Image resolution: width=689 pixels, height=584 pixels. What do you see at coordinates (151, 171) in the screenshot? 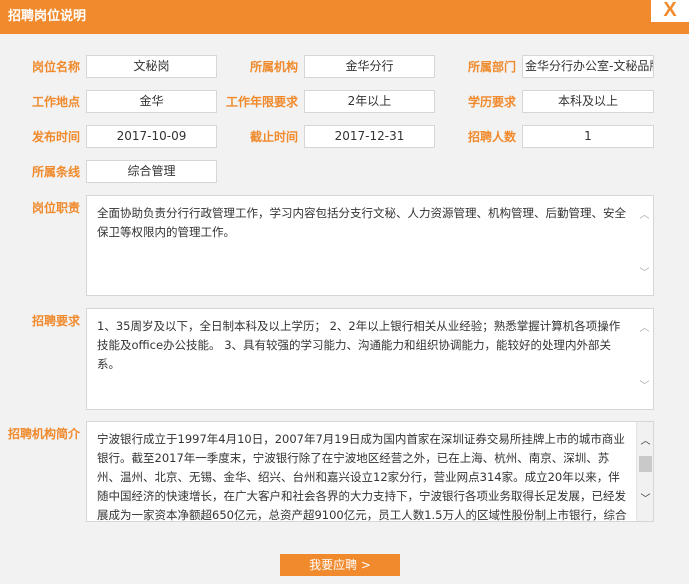
I see `category-field: 综合管理` at bounding box center [151, 171].